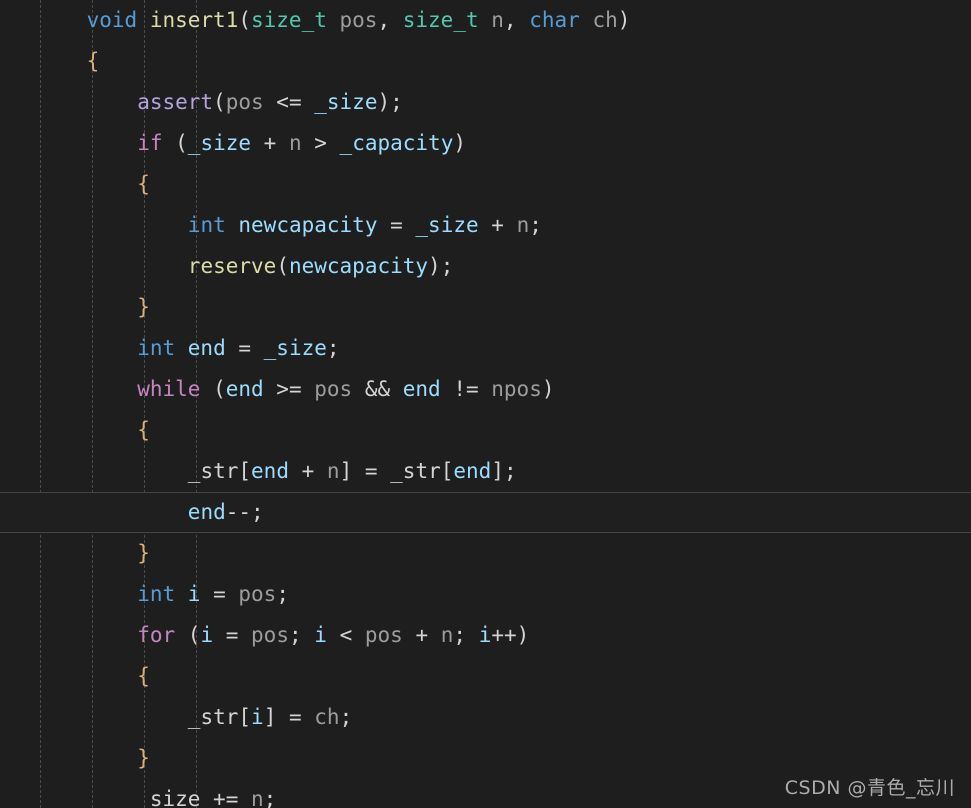 The height and width of the screenshot is (808, 971). Describe the element at coordinates (485, 266) in the screenshot. I see `code-line: reserve(newcapacity);` at that location.